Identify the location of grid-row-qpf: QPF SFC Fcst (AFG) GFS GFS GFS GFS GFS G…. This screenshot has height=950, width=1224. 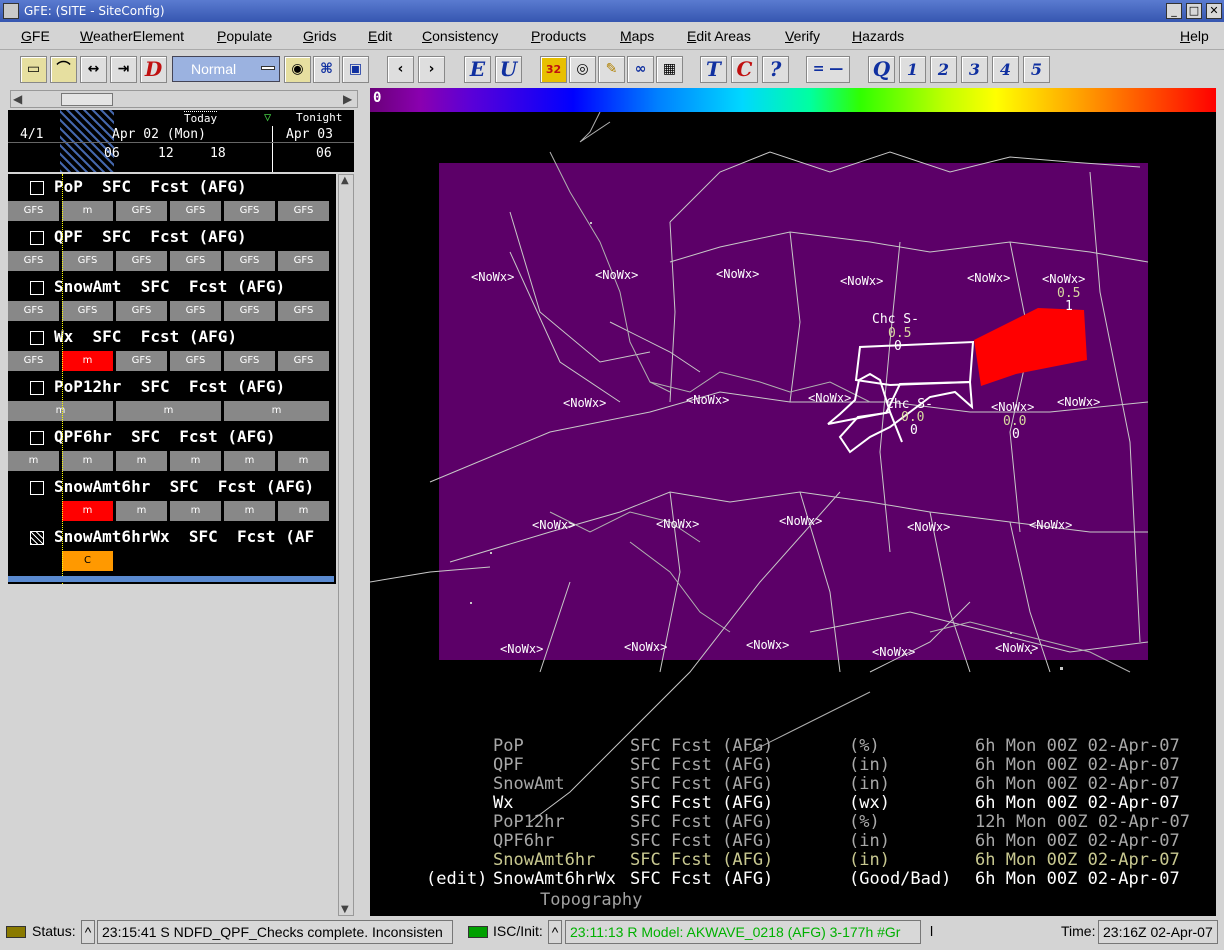
(172, 249).